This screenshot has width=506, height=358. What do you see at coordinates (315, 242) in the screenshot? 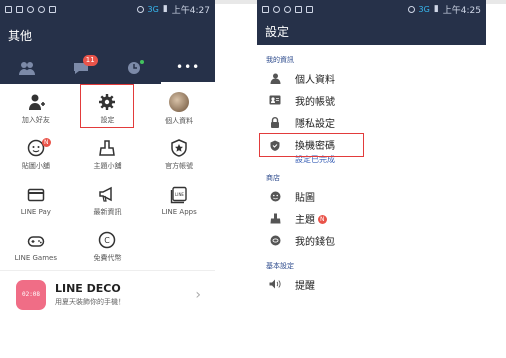
I see `settings-row-label: 我的錢包` at bounding box center [315, 242].